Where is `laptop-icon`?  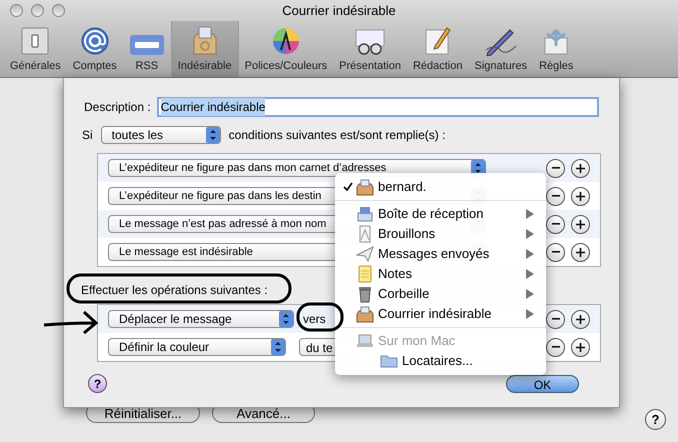 laptop-icon is located at coordinates (365, 341).